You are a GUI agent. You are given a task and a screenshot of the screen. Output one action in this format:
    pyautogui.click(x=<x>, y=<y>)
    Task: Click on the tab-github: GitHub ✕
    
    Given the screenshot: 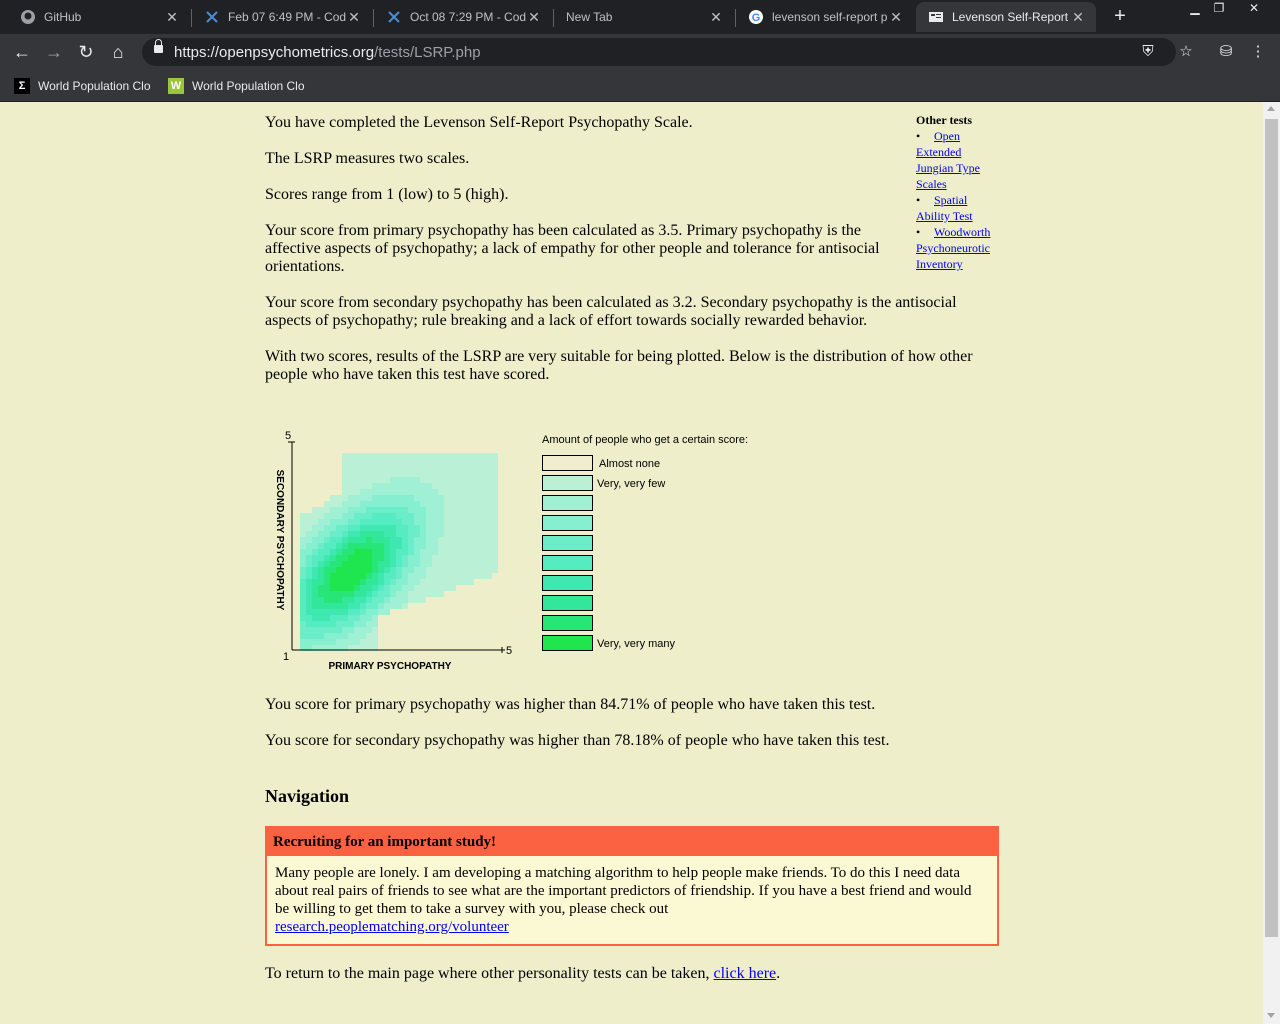 What is the action you would take?
    pyautogui.click(x=99, y=17)
    